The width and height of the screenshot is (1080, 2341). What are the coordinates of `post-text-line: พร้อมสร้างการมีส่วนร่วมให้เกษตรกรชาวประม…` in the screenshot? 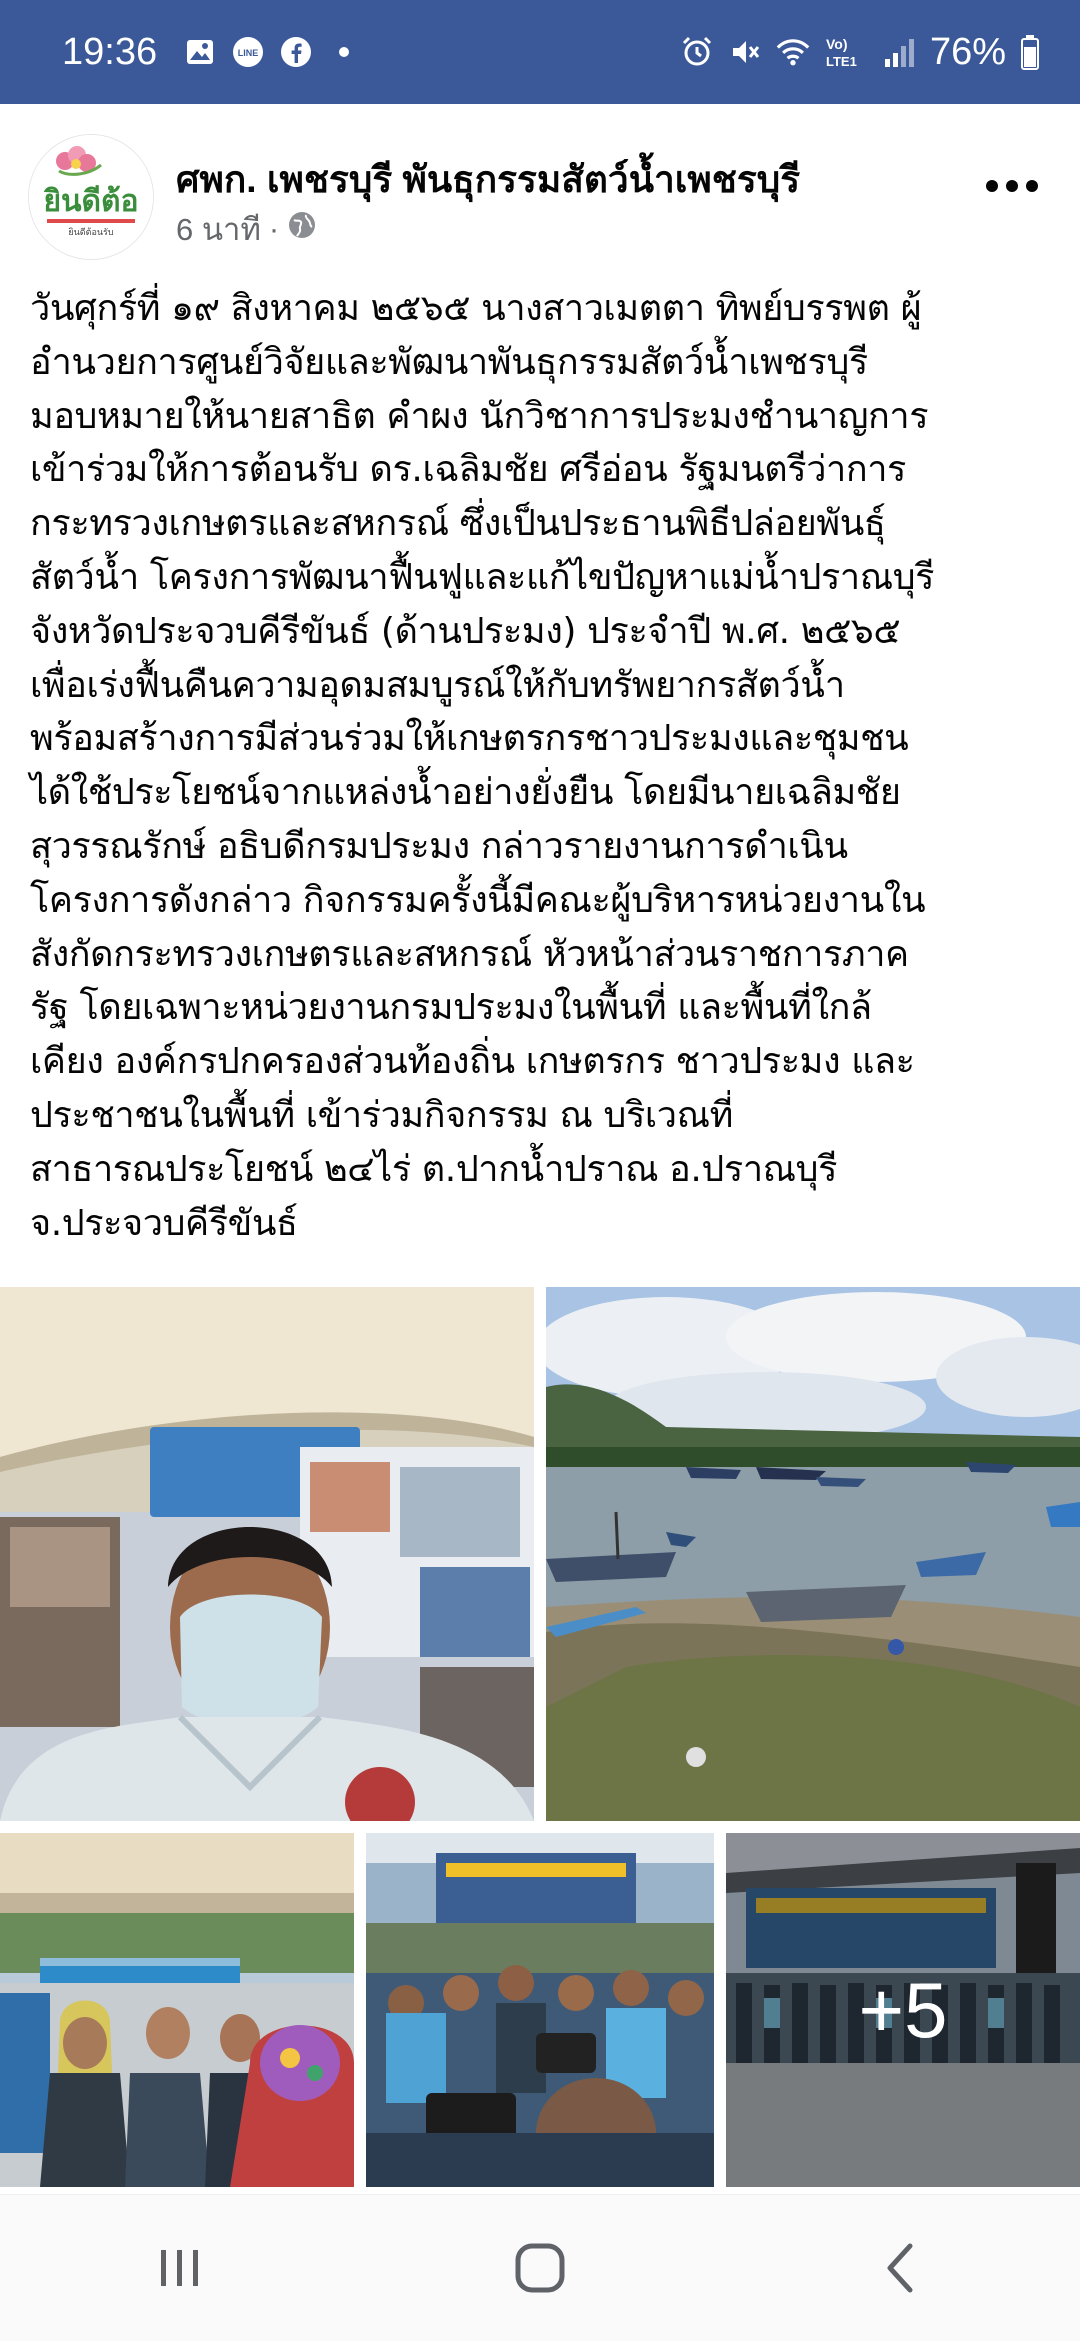 It's located at (469, 739).